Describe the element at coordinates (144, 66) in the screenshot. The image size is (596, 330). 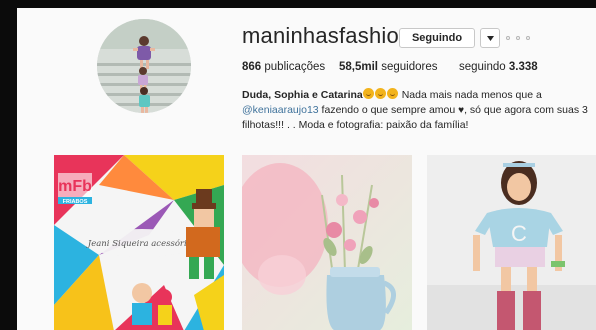
I see `profile-avatar` at that location.